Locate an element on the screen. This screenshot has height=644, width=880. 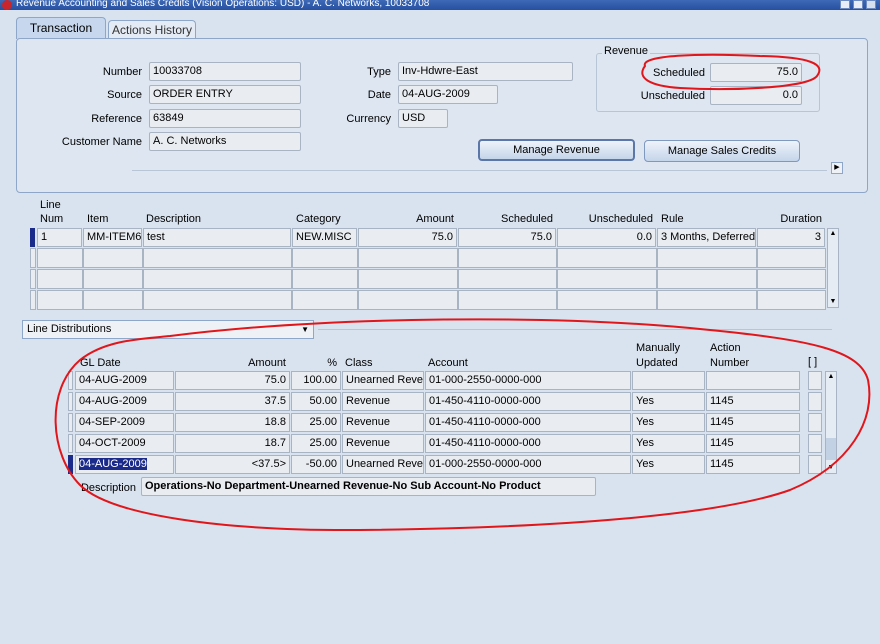
col-header-gl-date: GL Date is located at coordinates (100, 363).